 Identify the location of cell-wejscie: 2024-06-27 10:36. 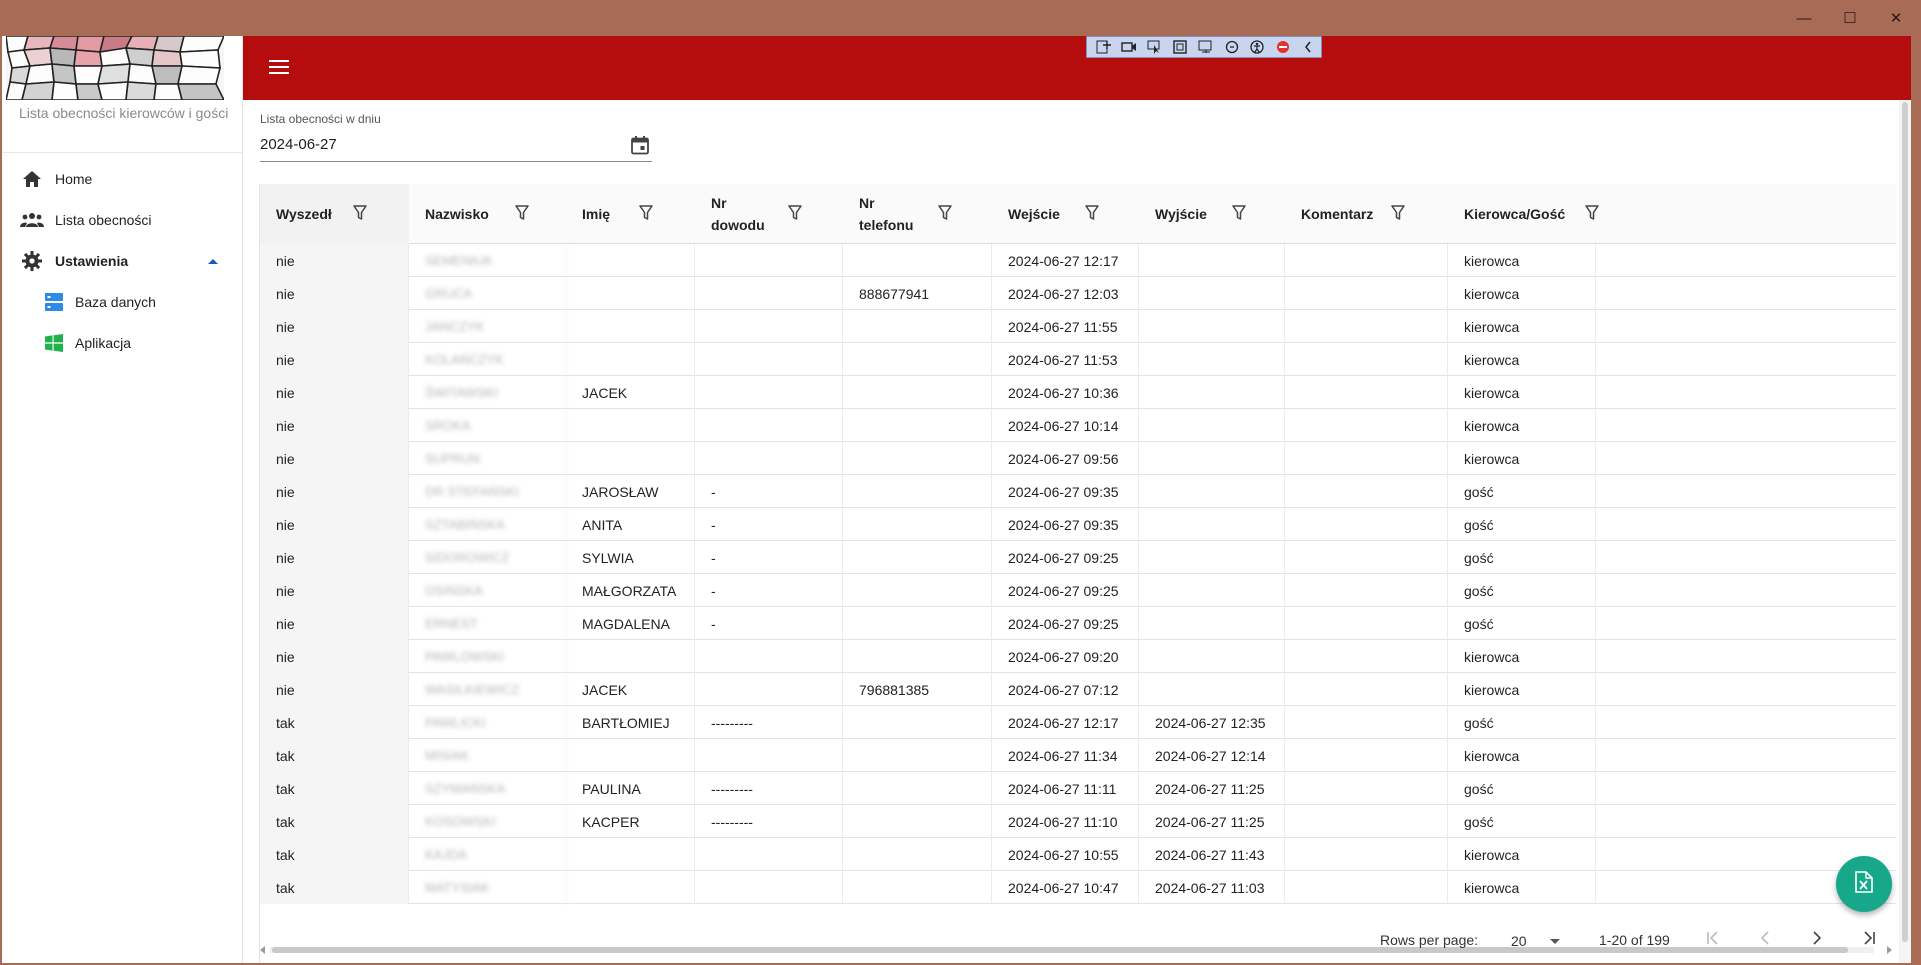
(1065, 392).